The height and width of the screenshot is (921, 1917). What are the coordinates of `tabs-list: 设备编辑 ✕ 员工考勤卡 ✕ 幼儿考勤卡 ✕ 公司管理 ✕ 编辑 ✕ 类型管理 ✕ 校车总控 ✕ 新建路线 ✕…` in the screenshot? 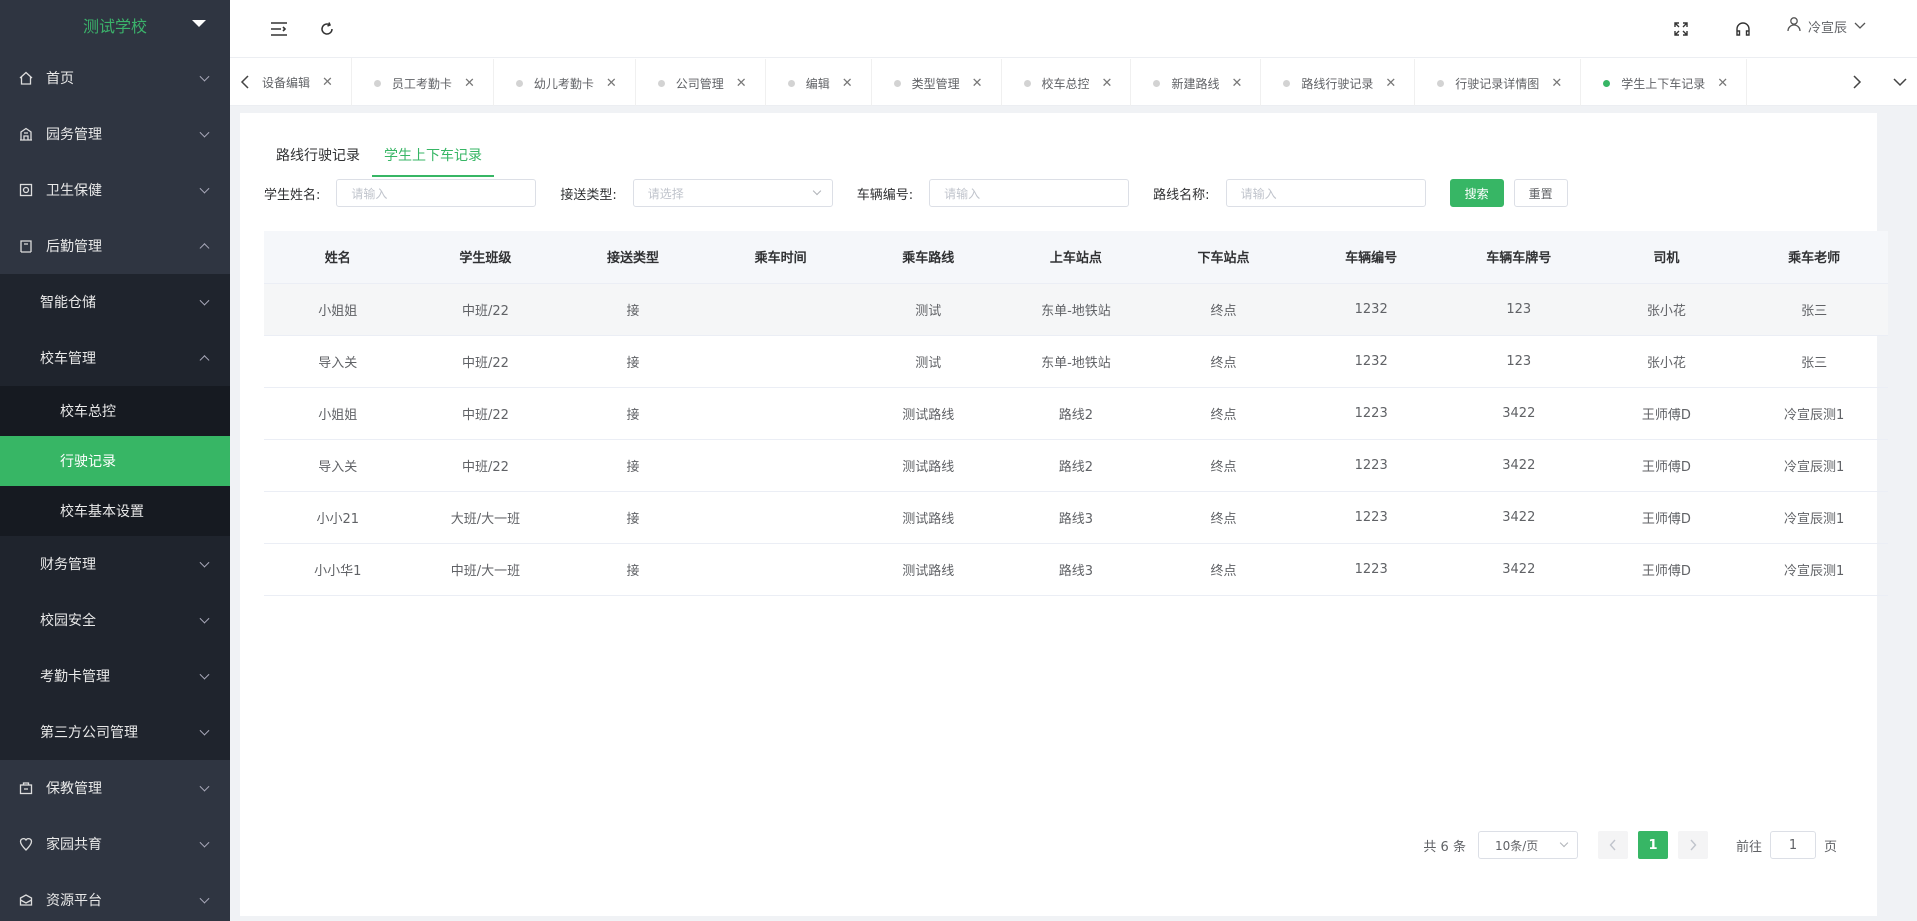 It's located at (1048, 82).